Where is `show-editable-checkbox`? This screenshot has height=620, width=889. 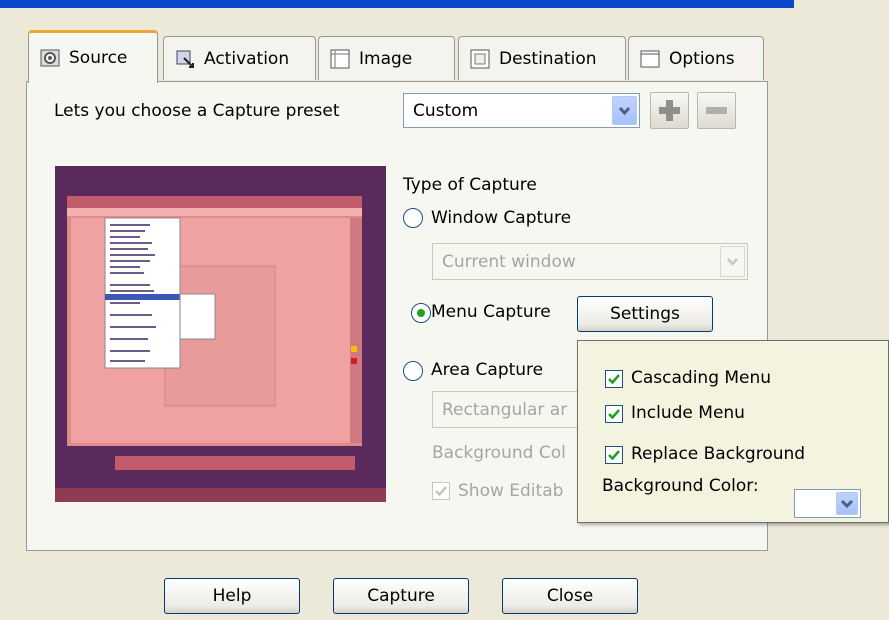
show-editable-checkbox is located at coordinates (441, 491).